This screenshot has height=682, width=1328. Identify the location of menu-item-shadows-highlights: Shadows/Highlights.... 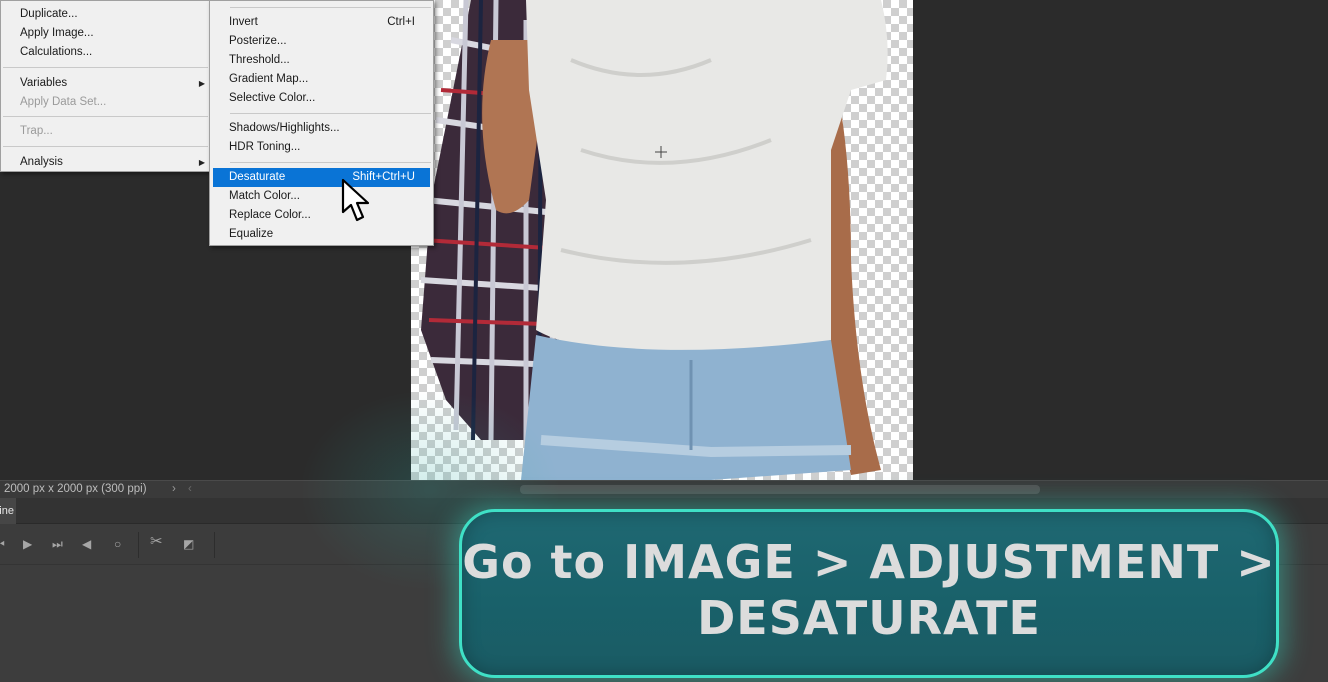
(321, 128).